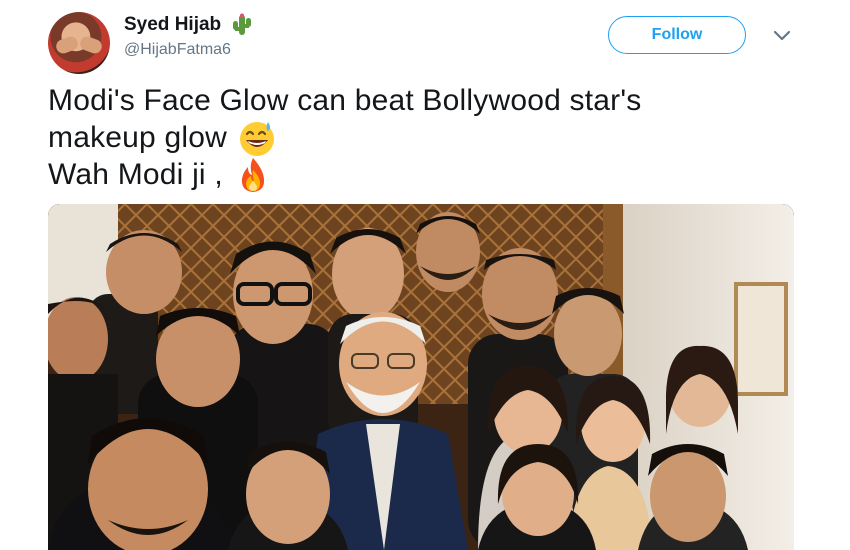  Describe the element at coordinates (137, 137) in the screenshot. I see `tweet-line-text: makeup glow` at that location.